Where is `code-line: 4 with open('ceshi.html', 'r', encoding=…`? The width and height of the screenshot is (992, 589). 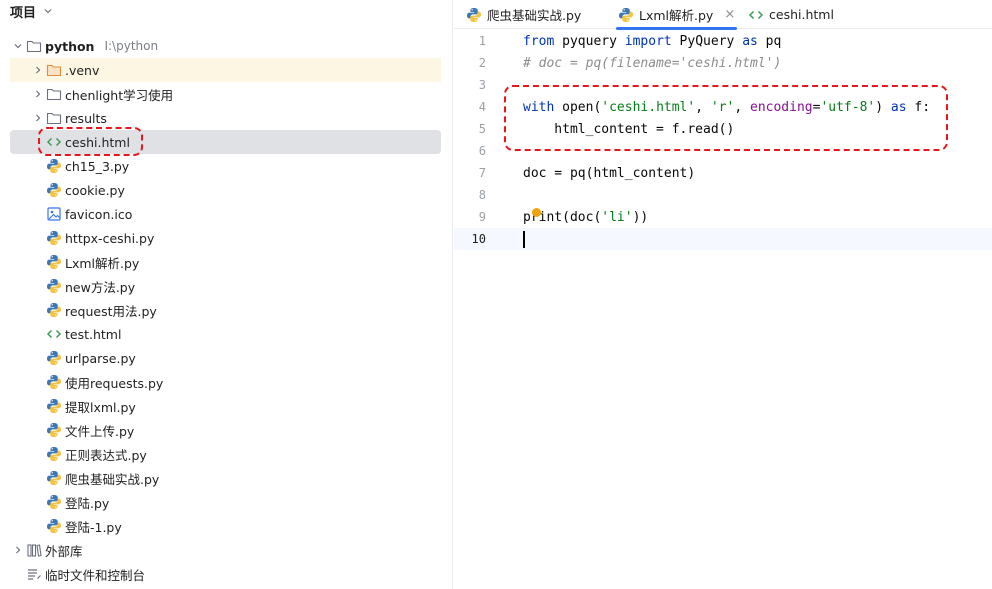 code-line: 4 with open('ceshi.html', 'r', encoding=… is located at coordinates (723, 107).